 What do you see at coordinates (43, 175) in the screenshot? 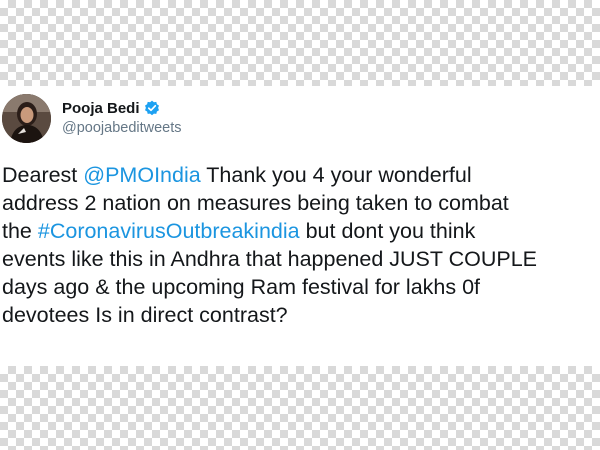
I see `text-segment: Dearest` at bounding box center [43, 175].